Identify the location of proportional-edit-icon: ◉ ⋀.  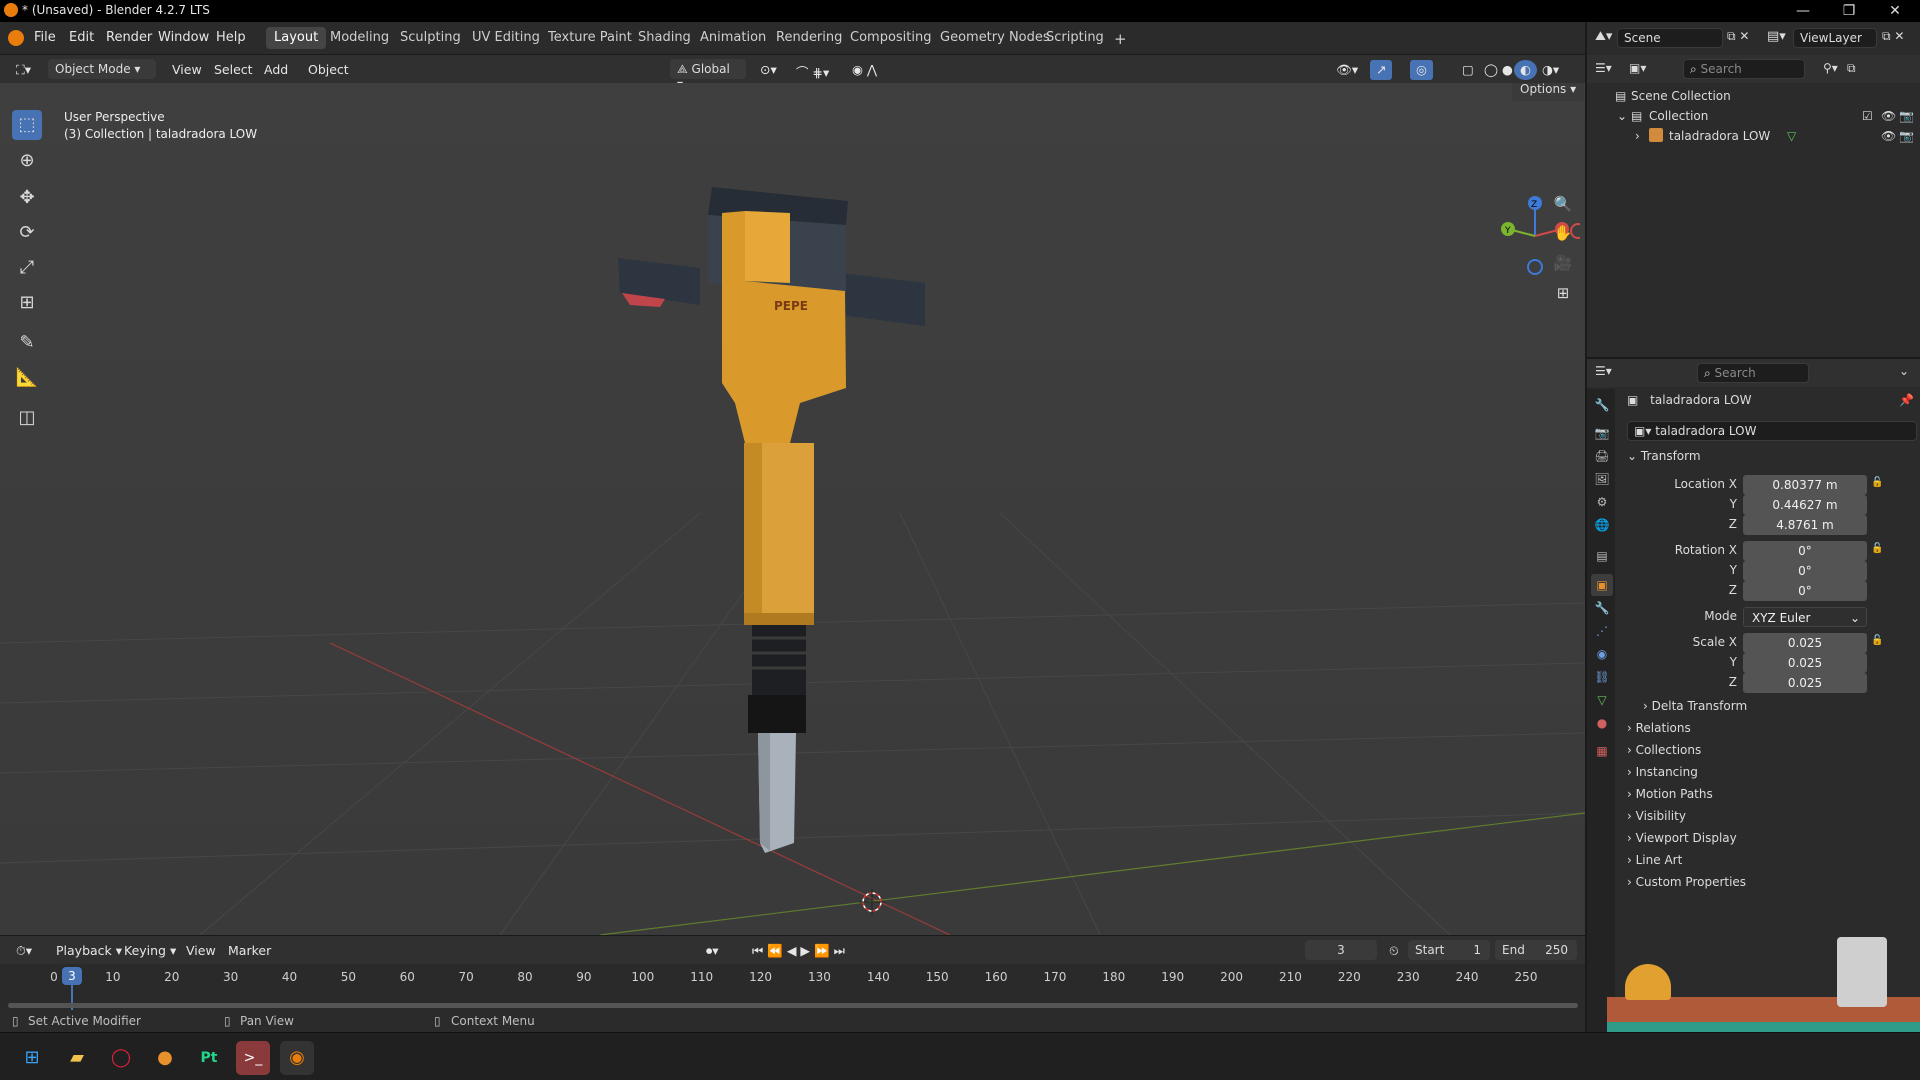
(864, 70).